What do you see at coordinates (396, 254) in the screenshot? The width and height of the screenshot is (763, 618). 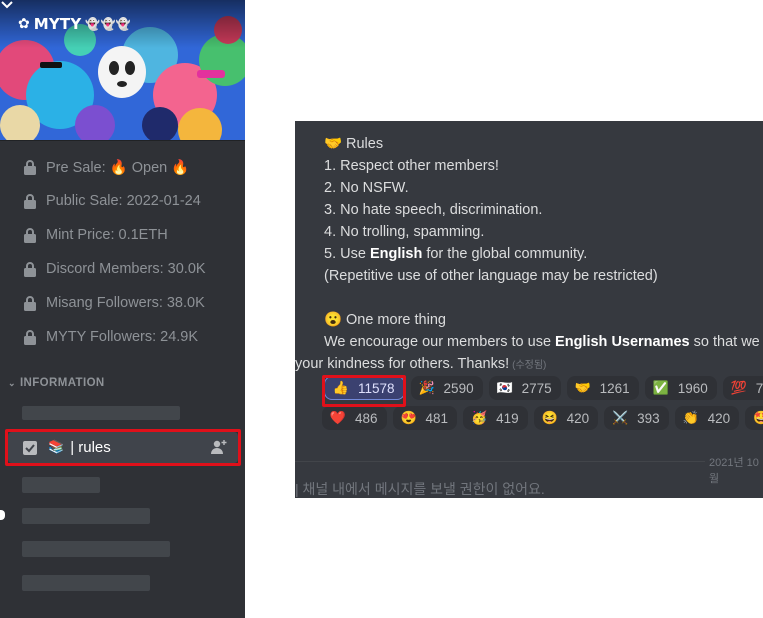 I see `rule-bold: English` at bounding box center [396, 254].